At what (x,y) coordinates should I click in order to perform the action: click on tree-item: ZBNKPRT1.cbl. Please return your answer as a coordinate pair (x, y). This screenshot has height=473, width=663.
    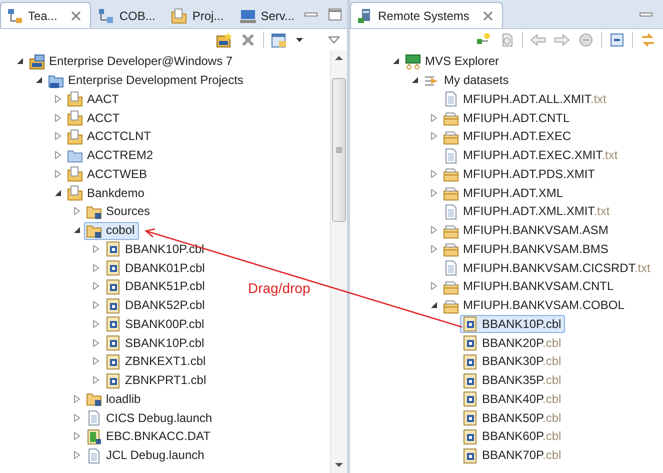
    Looking at the image, I should click on (156, 381).